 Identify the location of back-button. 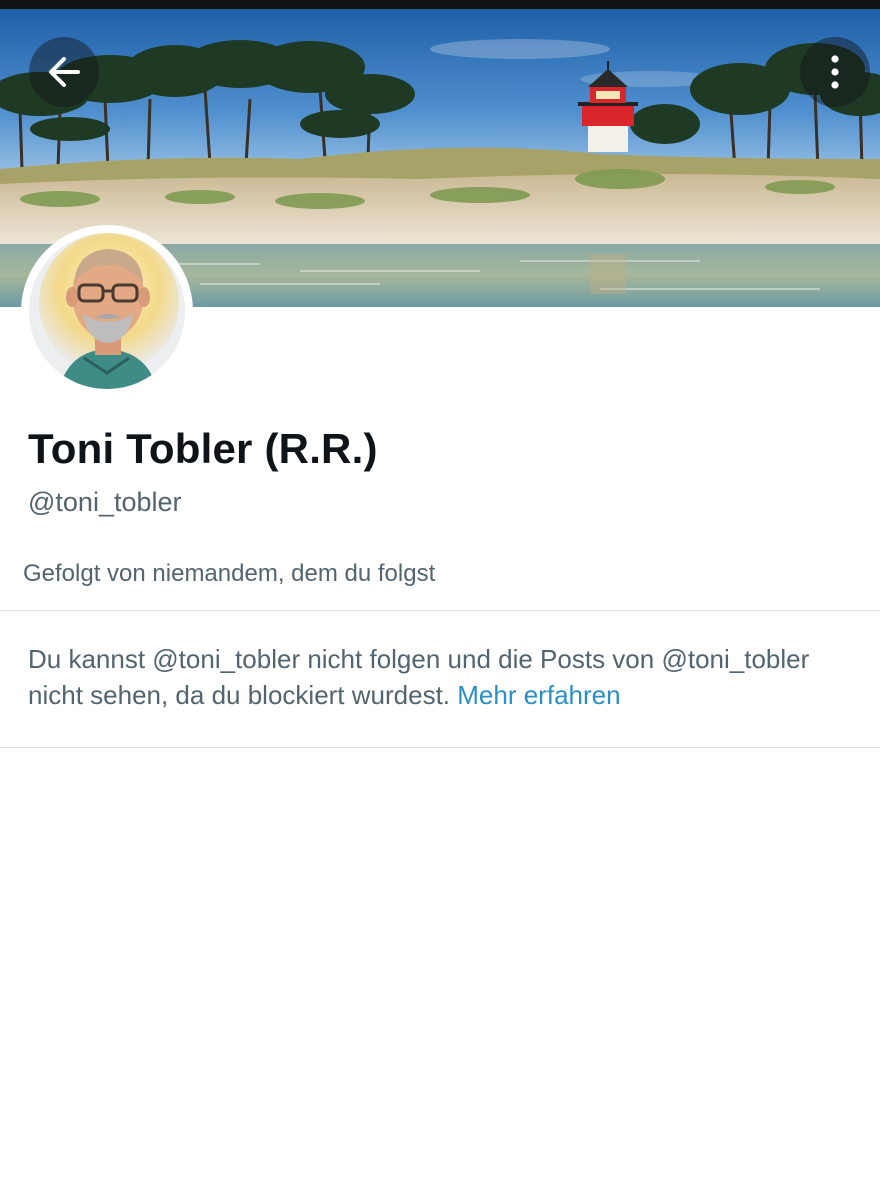
(64, 72).